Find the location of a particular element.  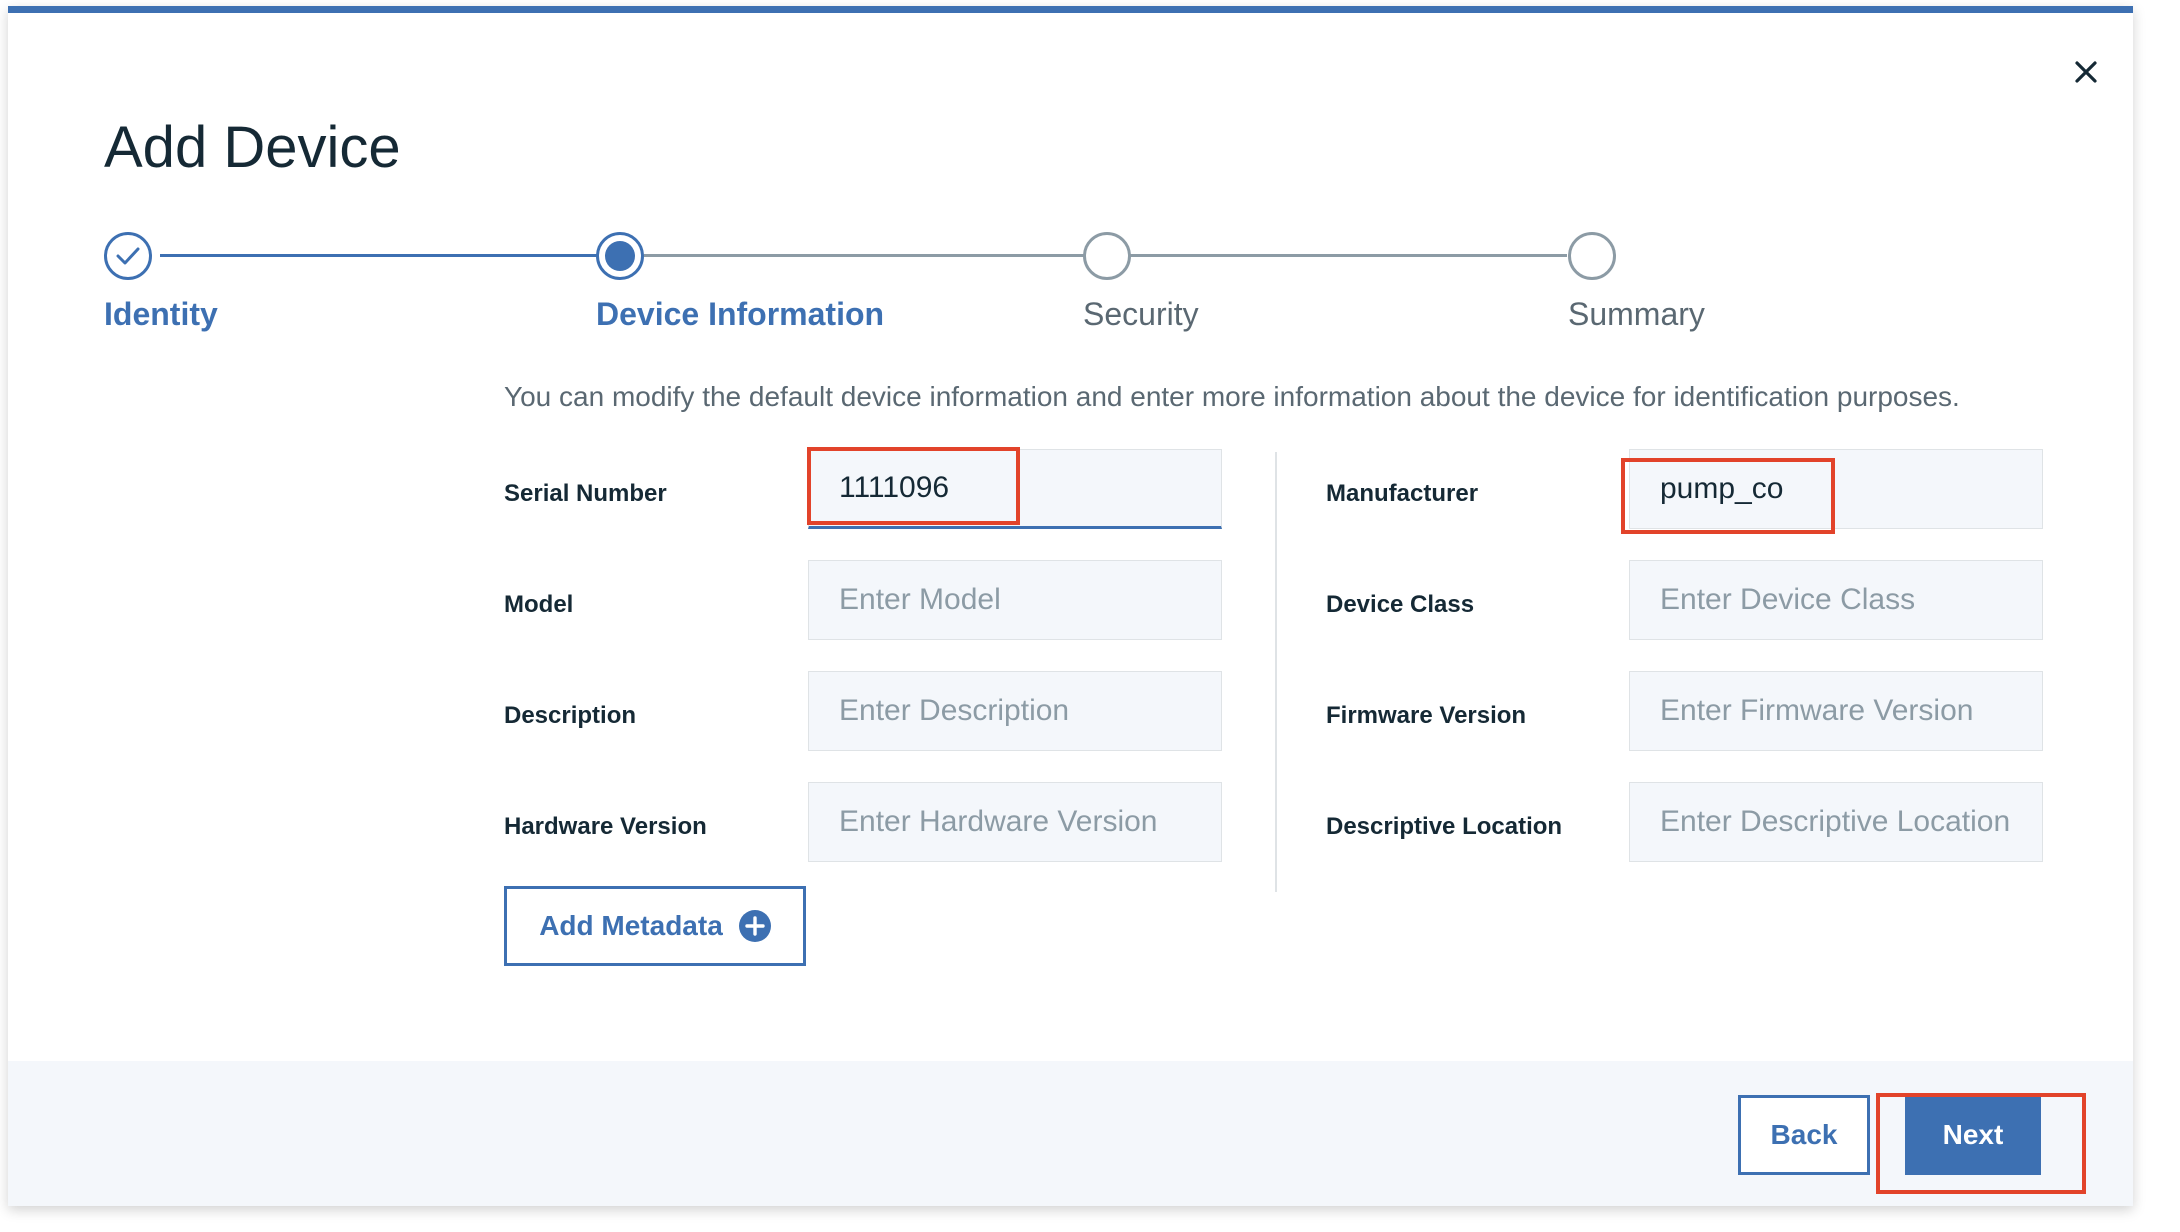

plus-circle-icon is located at coordinates (754, 926).